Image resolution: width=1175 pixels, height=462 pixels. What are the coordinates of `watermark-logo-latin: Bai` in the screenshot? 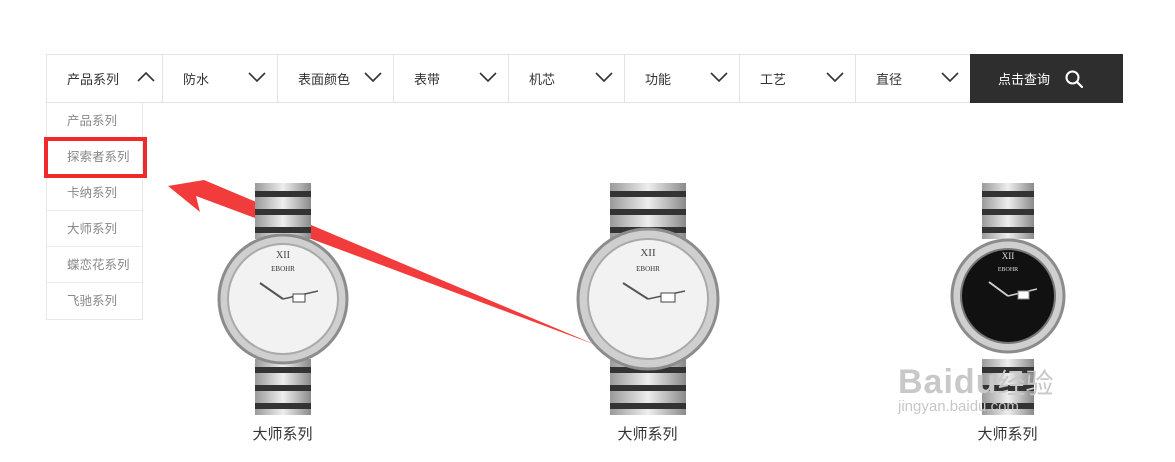 It's located at (926, 382).